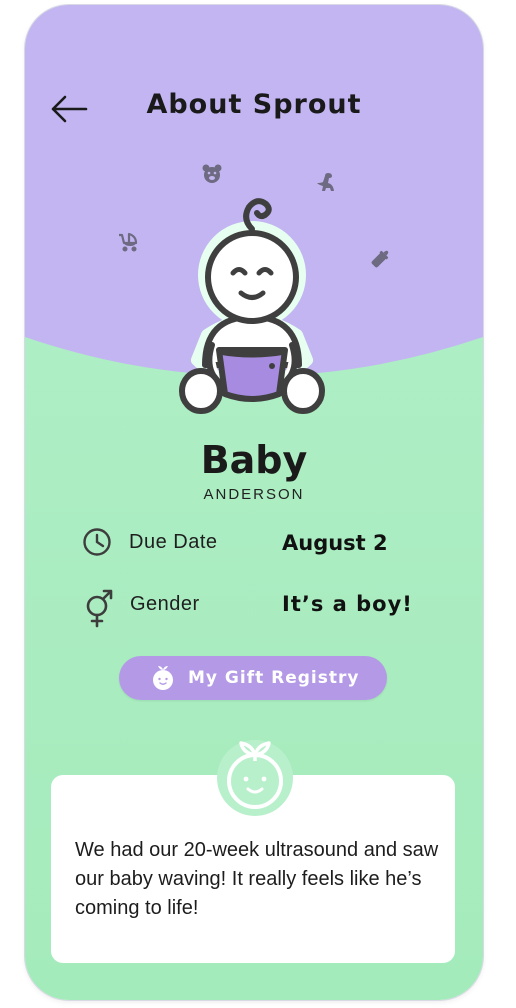 The width and height of the screenshot is (516, 1008). I want to click on gender-icon, so click(99, 608).